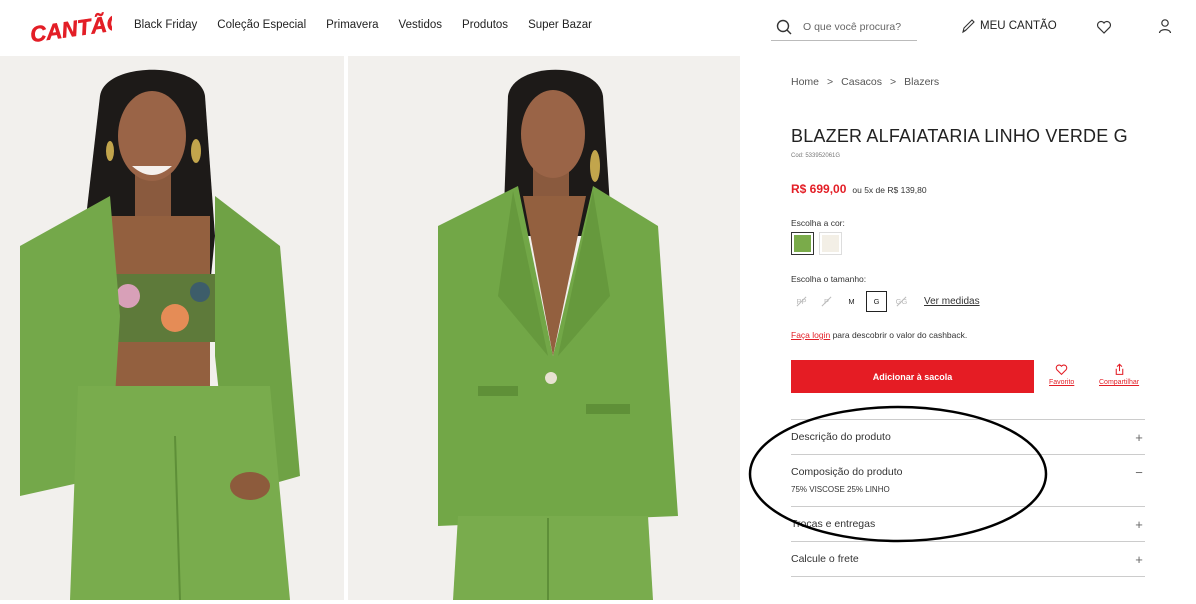  I want to click on accordion-title: Trocas e entregas, so click(833, 524).